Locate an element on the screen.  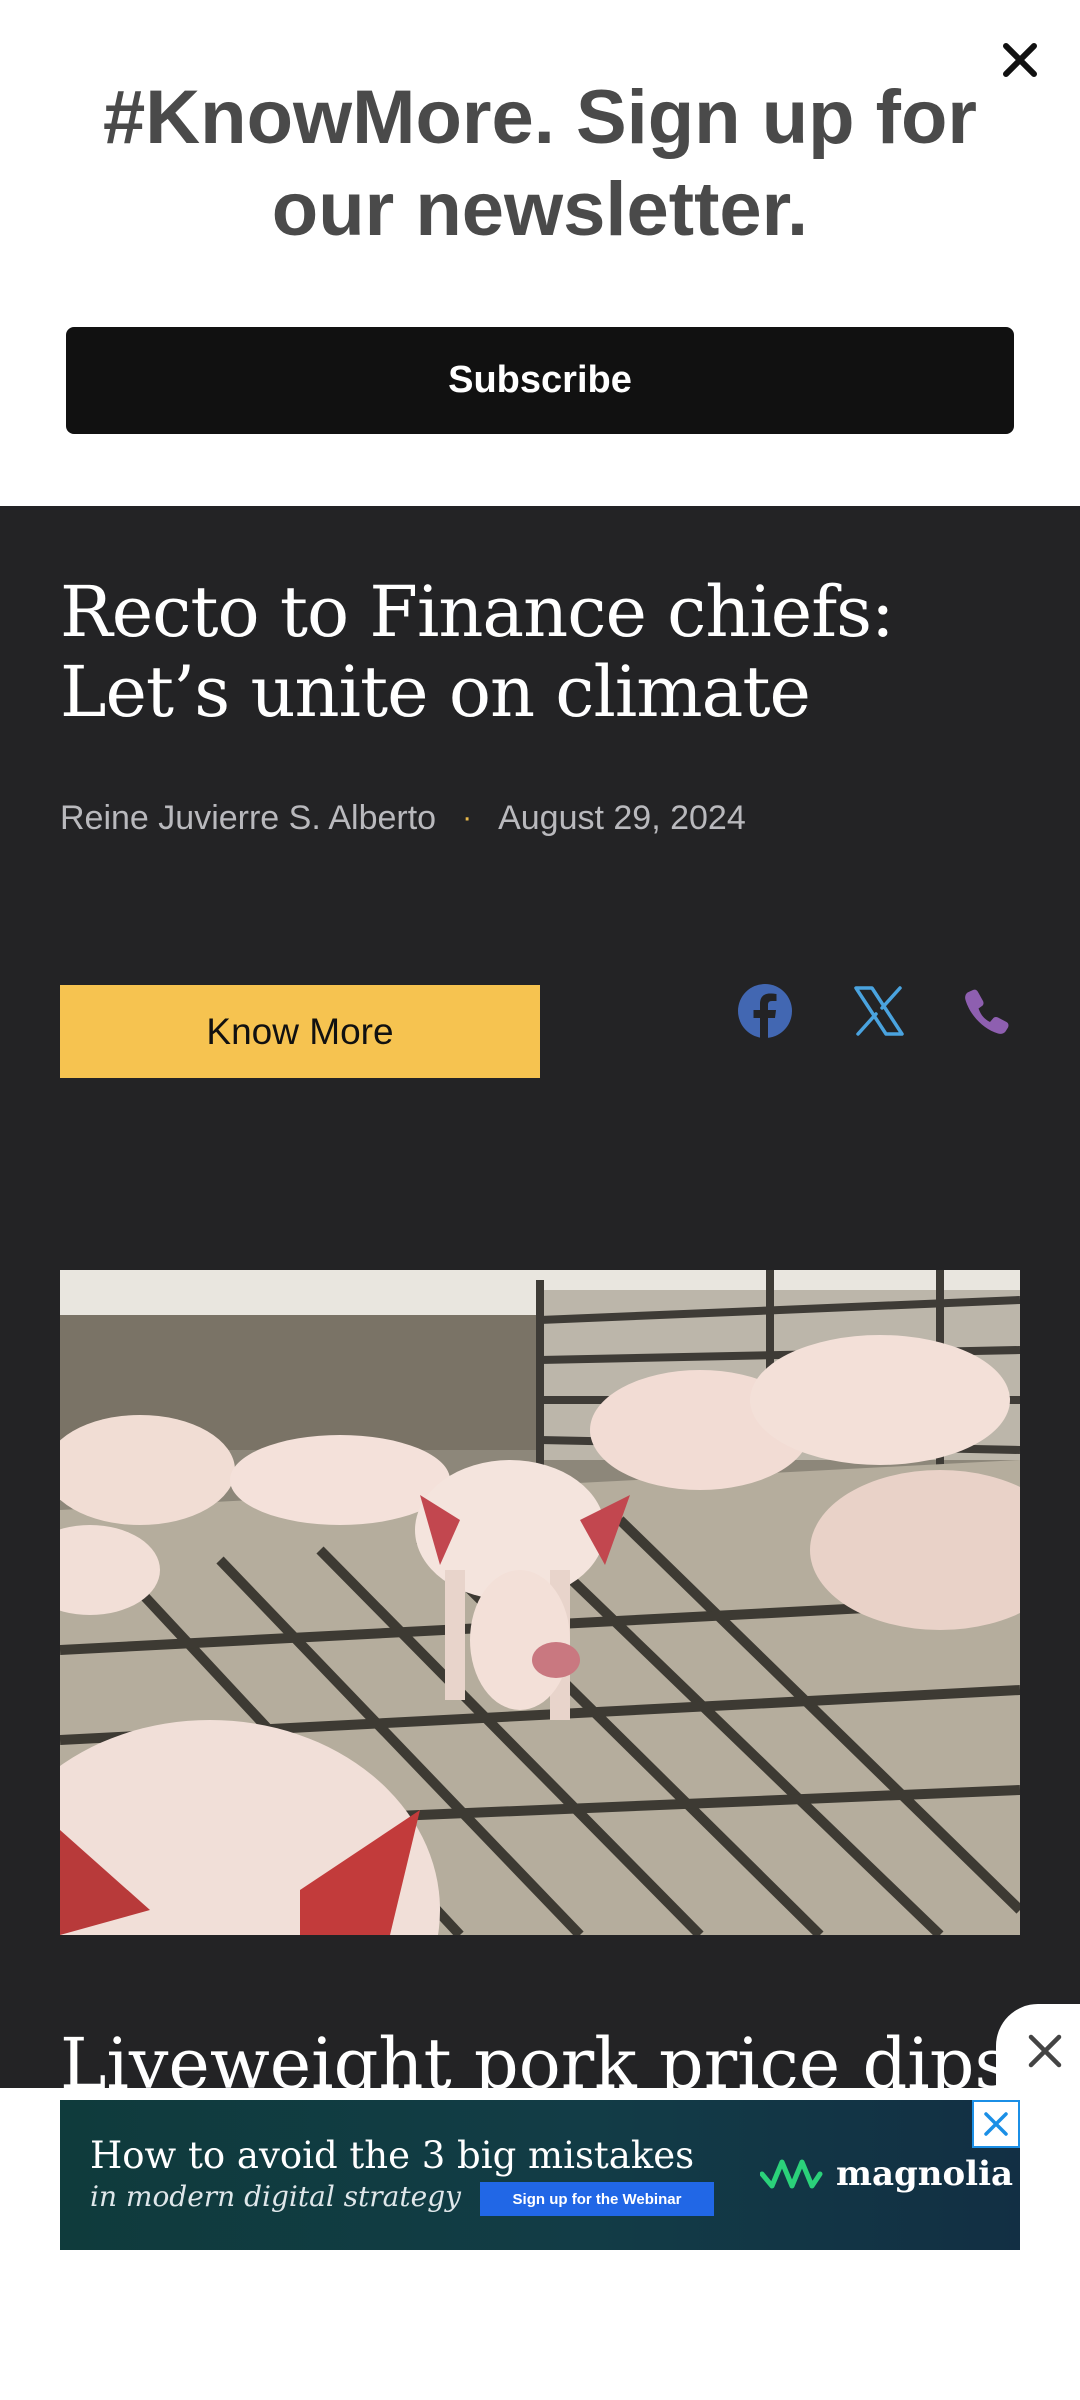
share-facebook-button is located at coordinates (765, 1011).